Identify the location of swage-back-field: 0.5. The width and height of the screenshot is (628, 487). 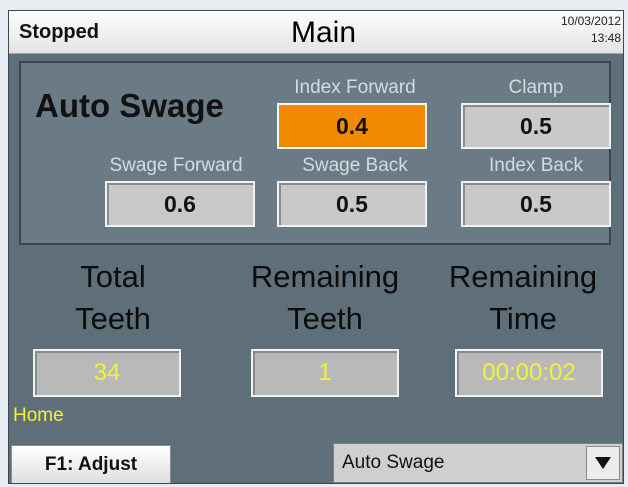
(352, 204).